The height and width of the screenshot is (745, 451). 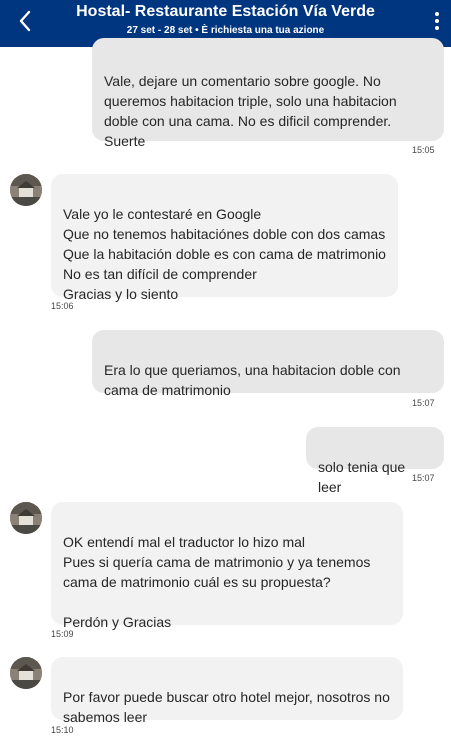 I want to click on chevron-left-icon, so click(x=25, y=21).